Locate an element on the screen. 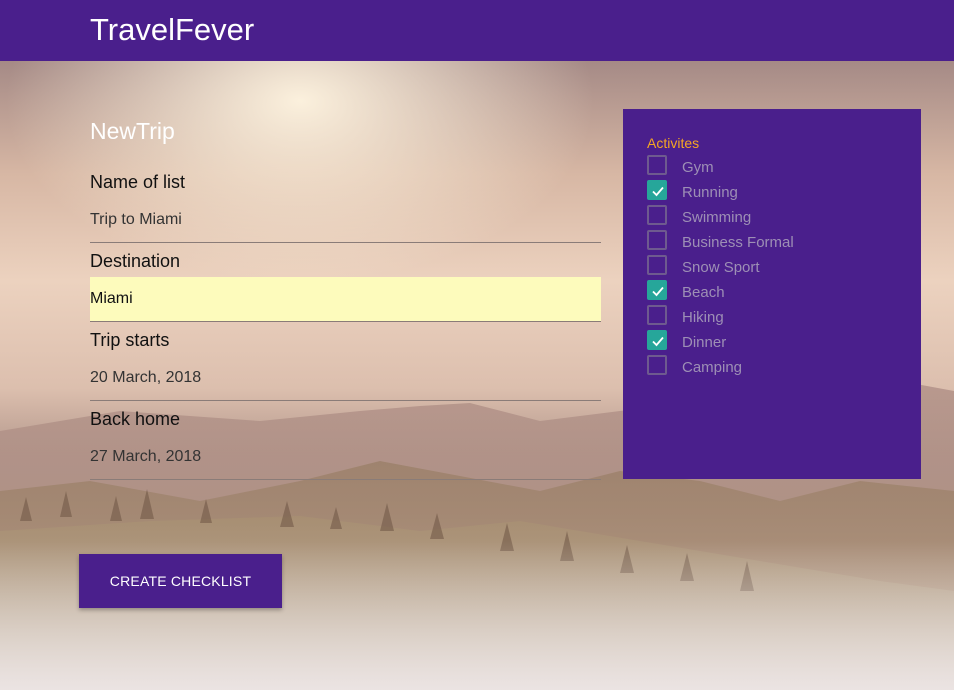 This screenshot has width=954, height=690. destination-field: Destination is located at coordinates (345, 283).